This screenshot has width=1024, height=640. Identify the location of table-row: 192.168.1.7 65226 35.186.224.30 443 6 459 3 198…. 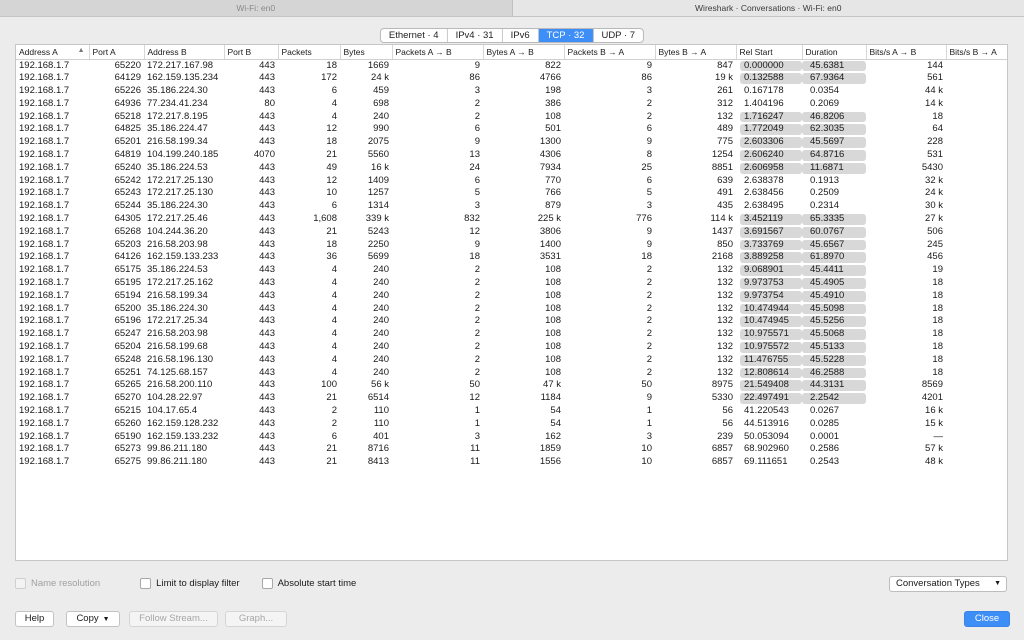
(511, 91).